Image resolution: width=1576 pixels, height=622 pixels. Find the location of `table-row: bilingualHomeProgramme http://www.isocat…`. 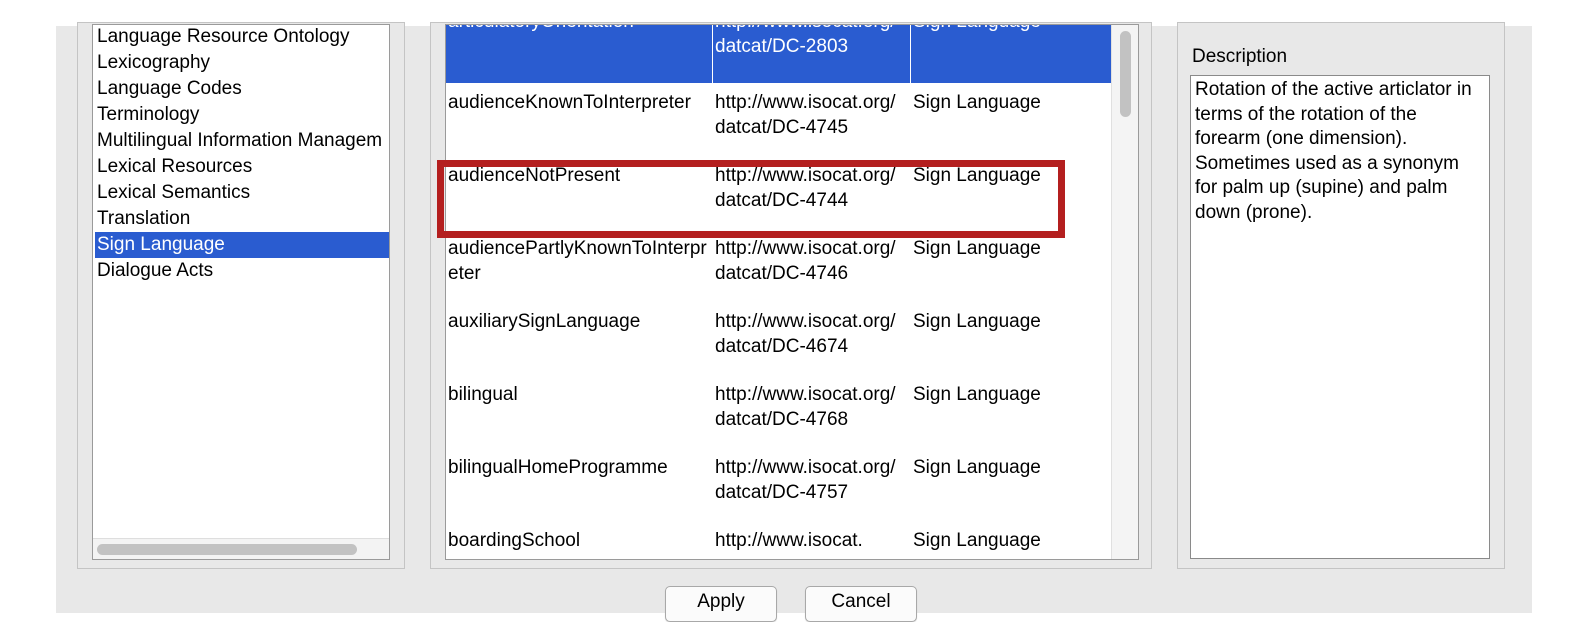

table-row: bilingualHomeProgramme http://www.isocat… is located at coordinates (779, 492).